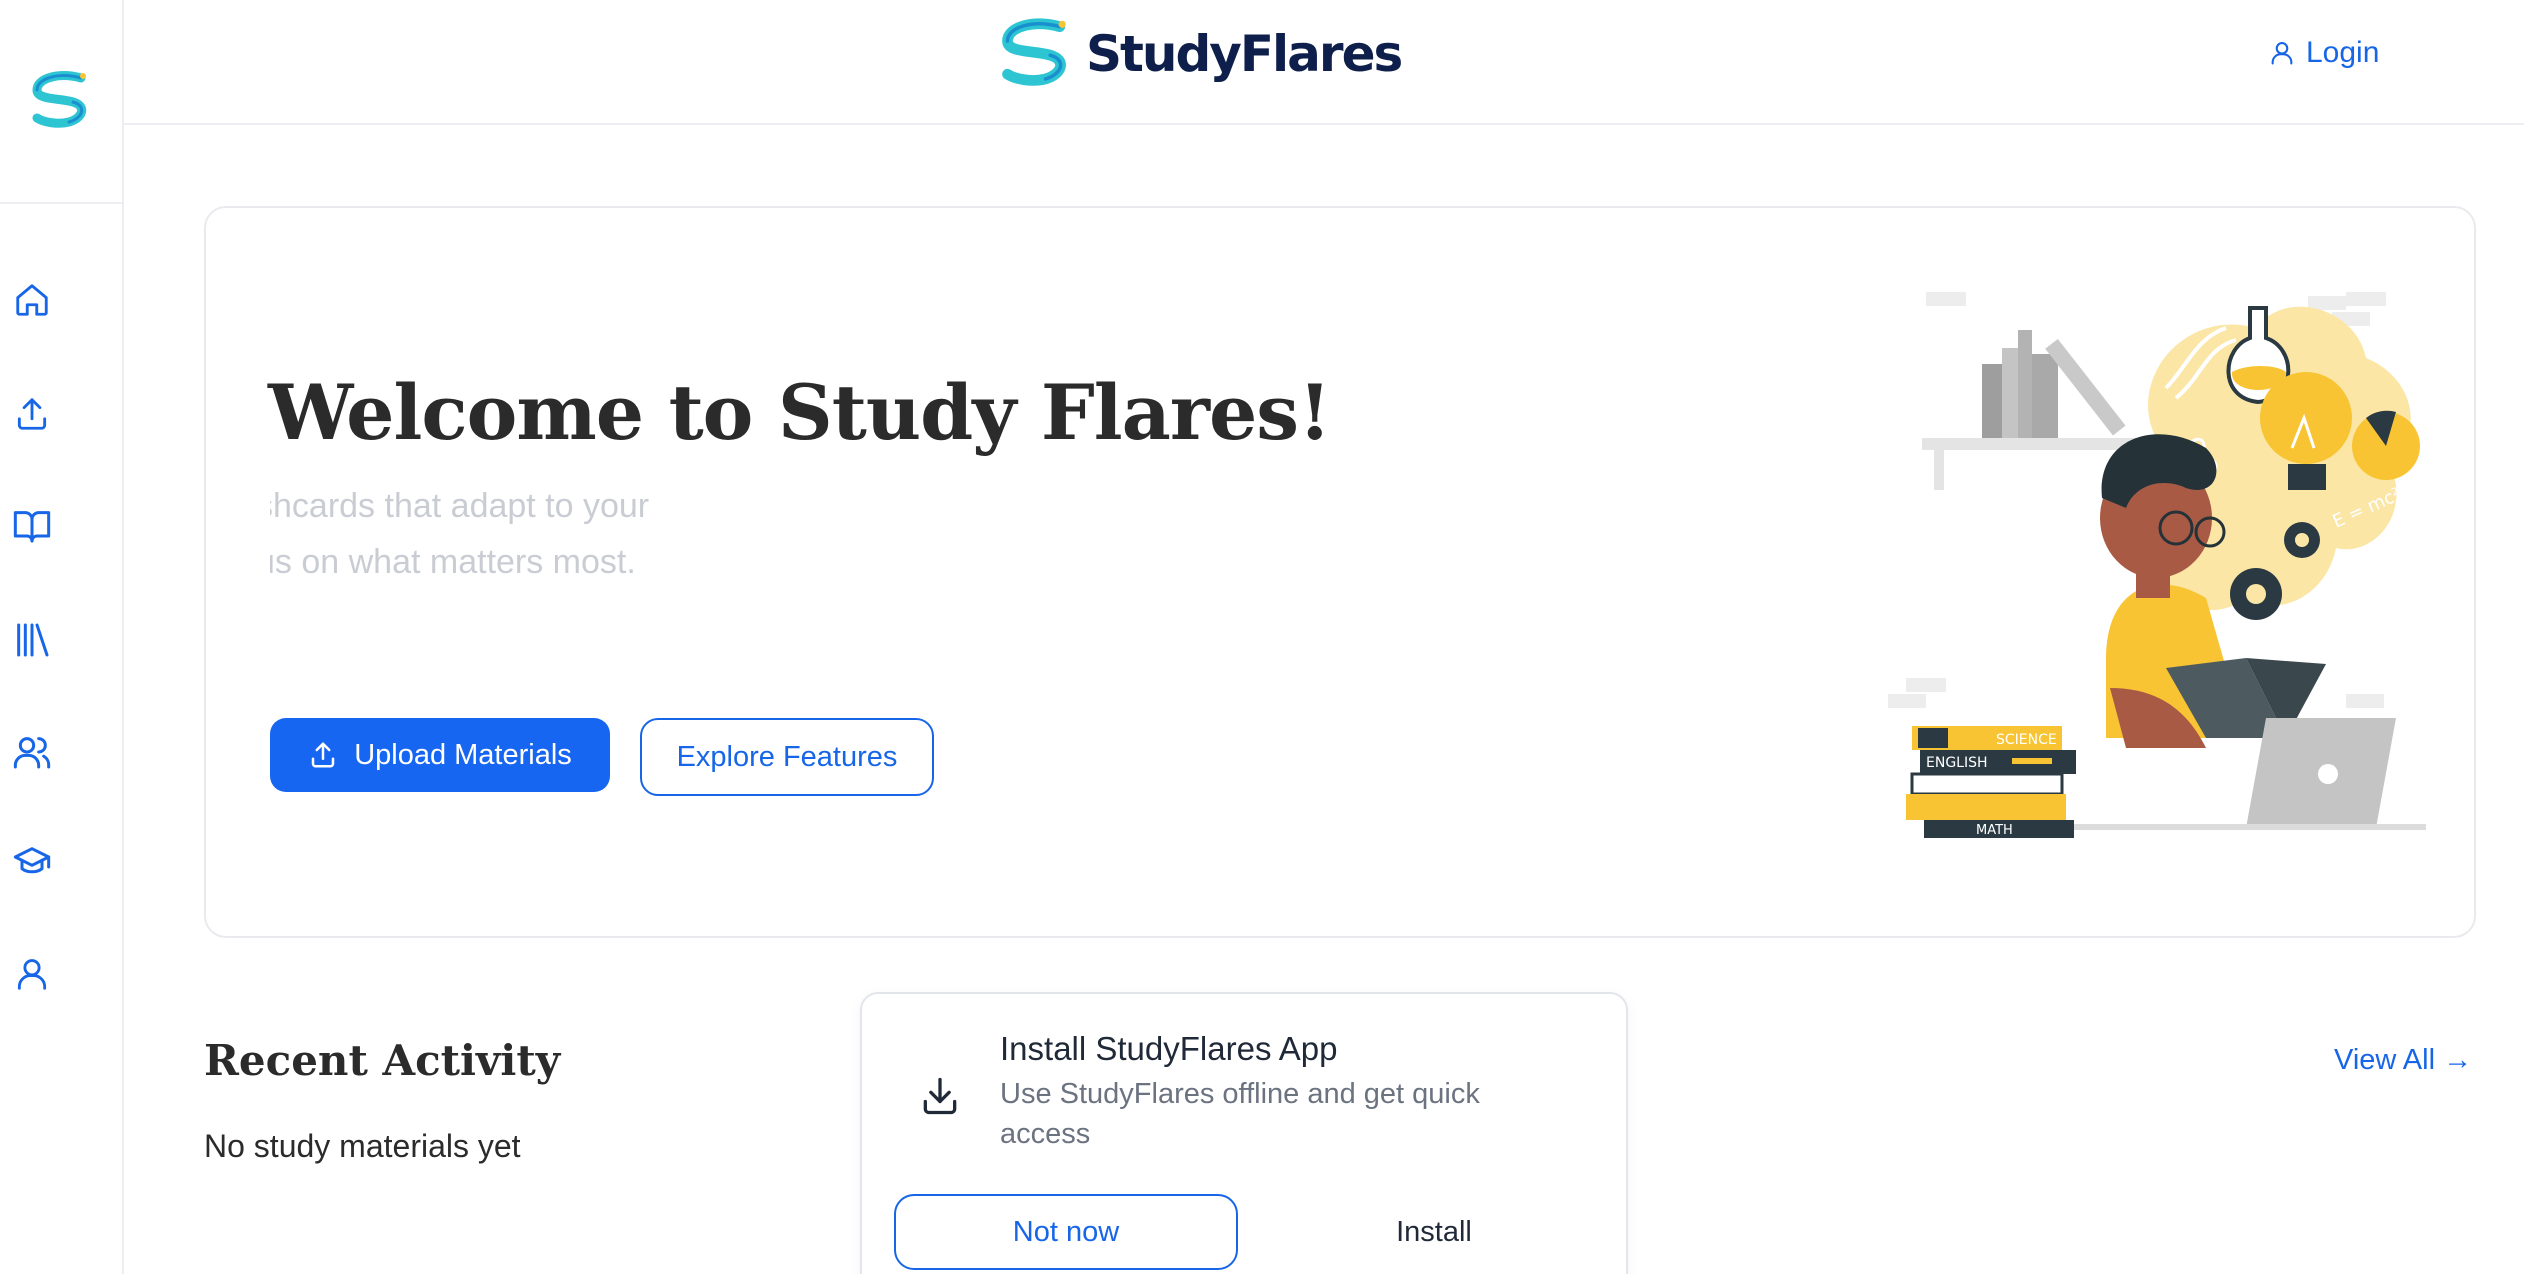  I want to click on recent-activity-title: Recent Activity, so click(382, 1060).